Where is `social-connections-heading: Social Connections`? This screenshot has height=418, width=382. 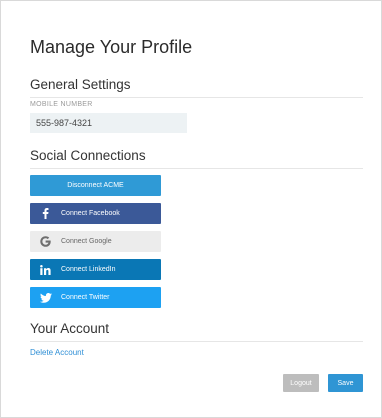
social-connections-heading: Social Connections is located at coordinates (196, 158).